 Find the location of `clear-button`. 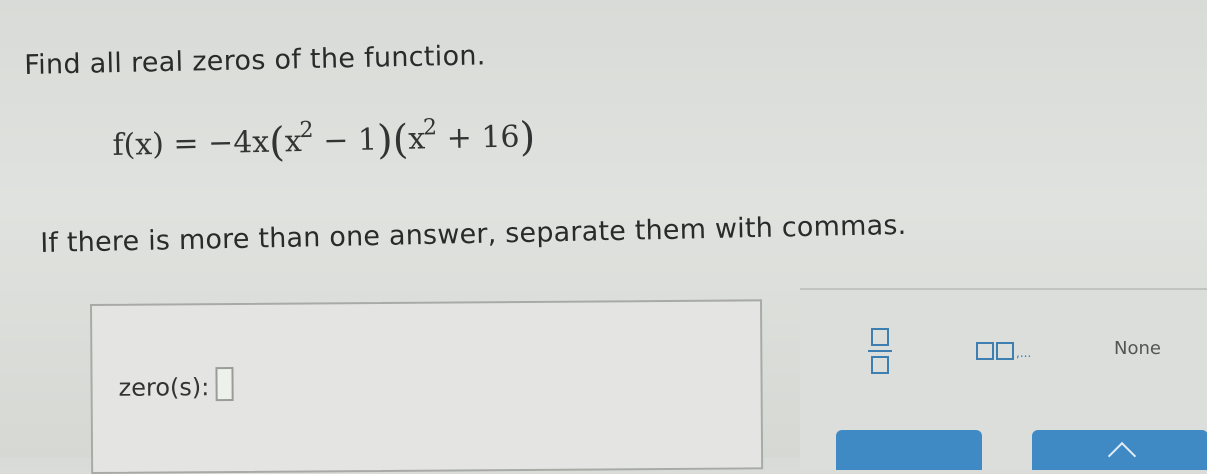

clear-button is located at coordinates (909, 450).